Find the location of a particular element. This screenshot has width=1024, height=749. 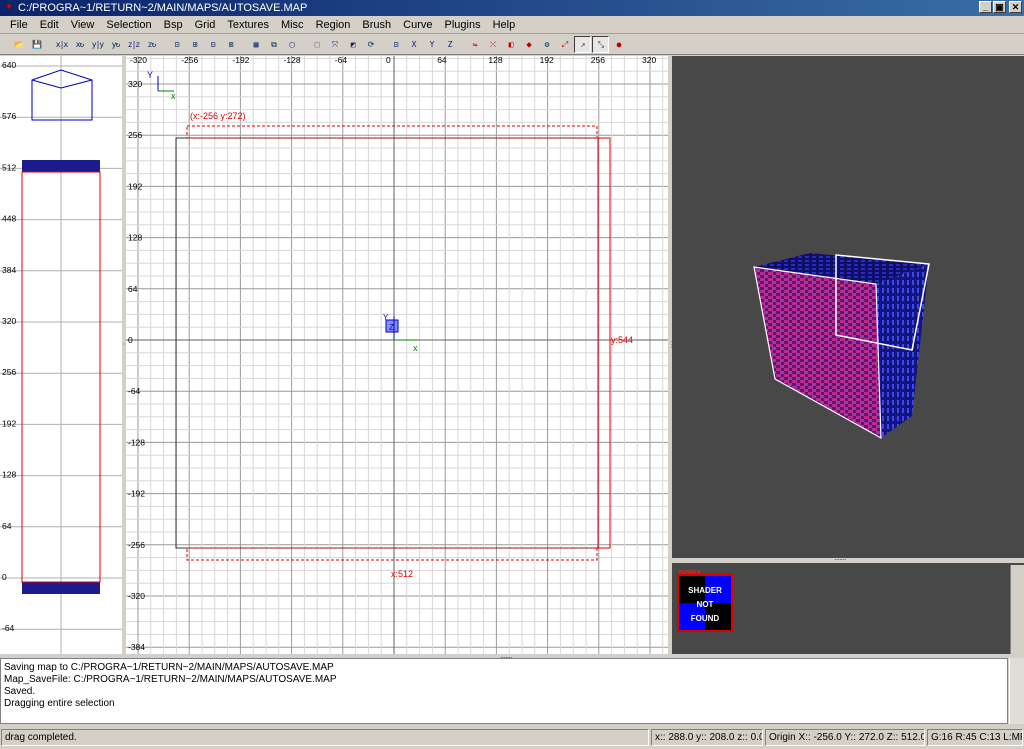

status-origin: Origin X:: -256.0 Y:: 272.0 Z:: 512.0 is located at coordinates (845, 737).